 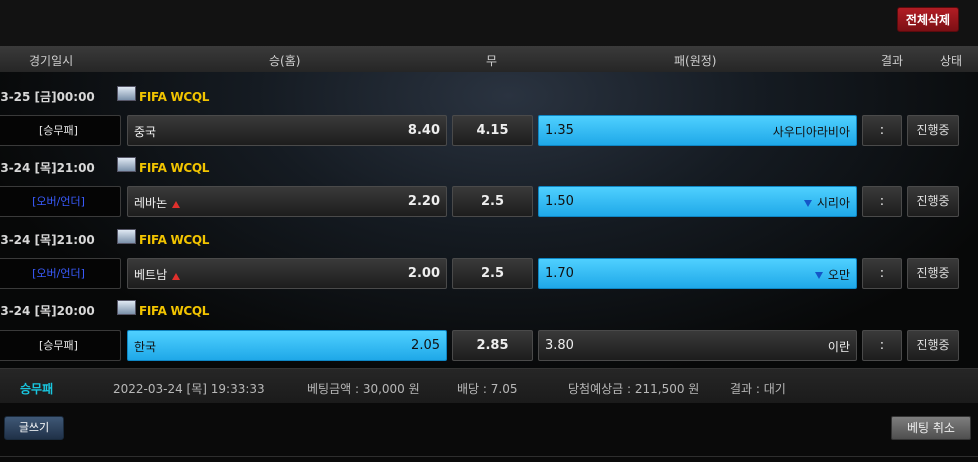 I want to click on away-team: 오만, so click(x=838, y=275).